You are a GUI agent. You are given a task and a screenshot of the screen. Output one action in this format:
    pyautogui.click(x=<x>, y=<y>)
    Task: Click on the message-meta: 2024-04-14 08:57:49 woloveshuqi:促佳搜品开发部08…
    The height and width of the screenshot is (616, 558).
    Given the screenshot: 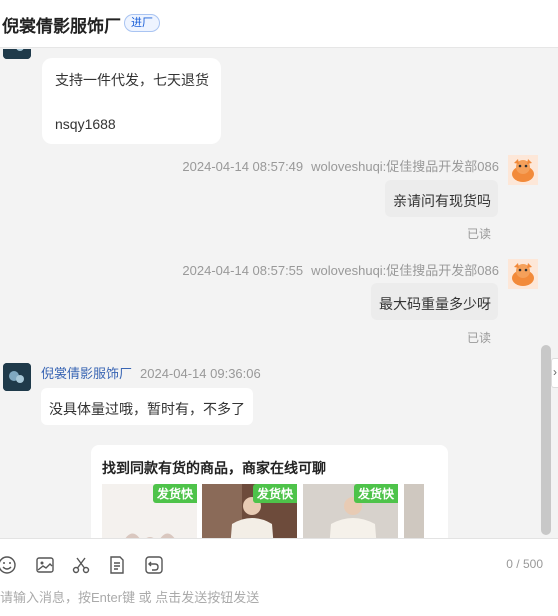 What is the action you would take?
    pyautogui.click(x=340, y=165)
    